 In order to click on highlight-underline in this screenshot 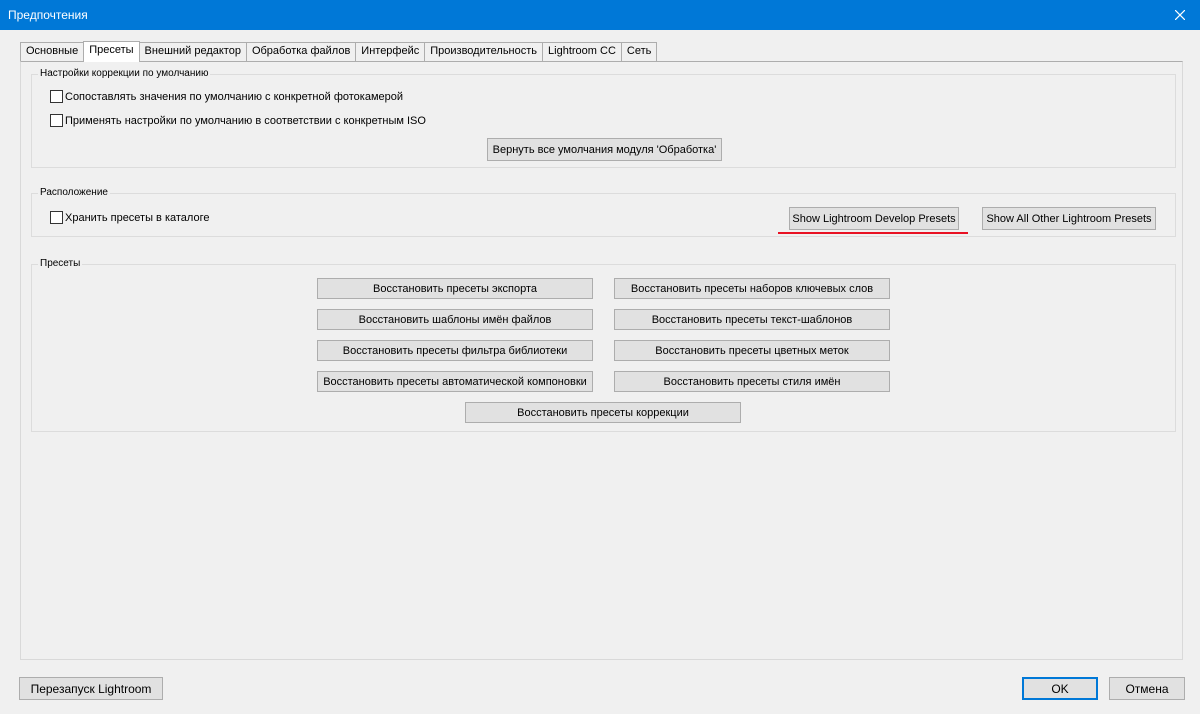, I will do `click(873, 233)`.